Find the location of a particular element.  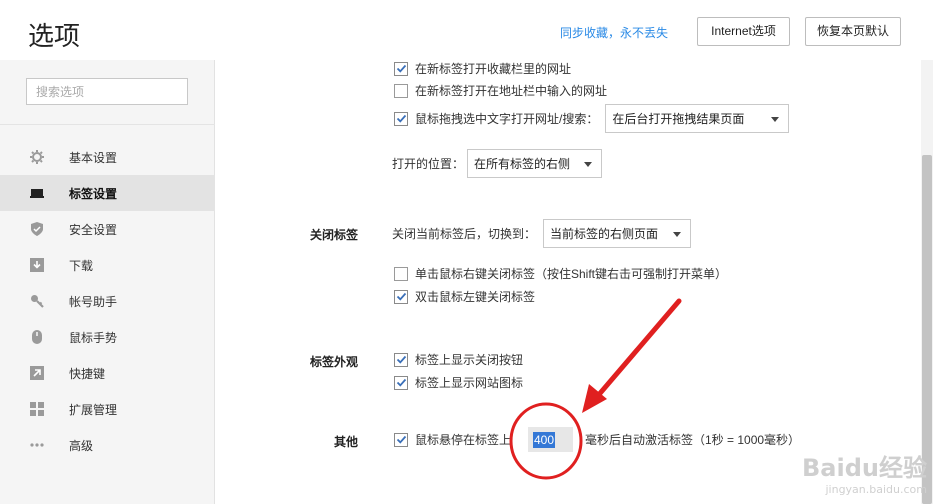

sidebar-item-basic: 基本设置 is located at coordinates (107, 157).